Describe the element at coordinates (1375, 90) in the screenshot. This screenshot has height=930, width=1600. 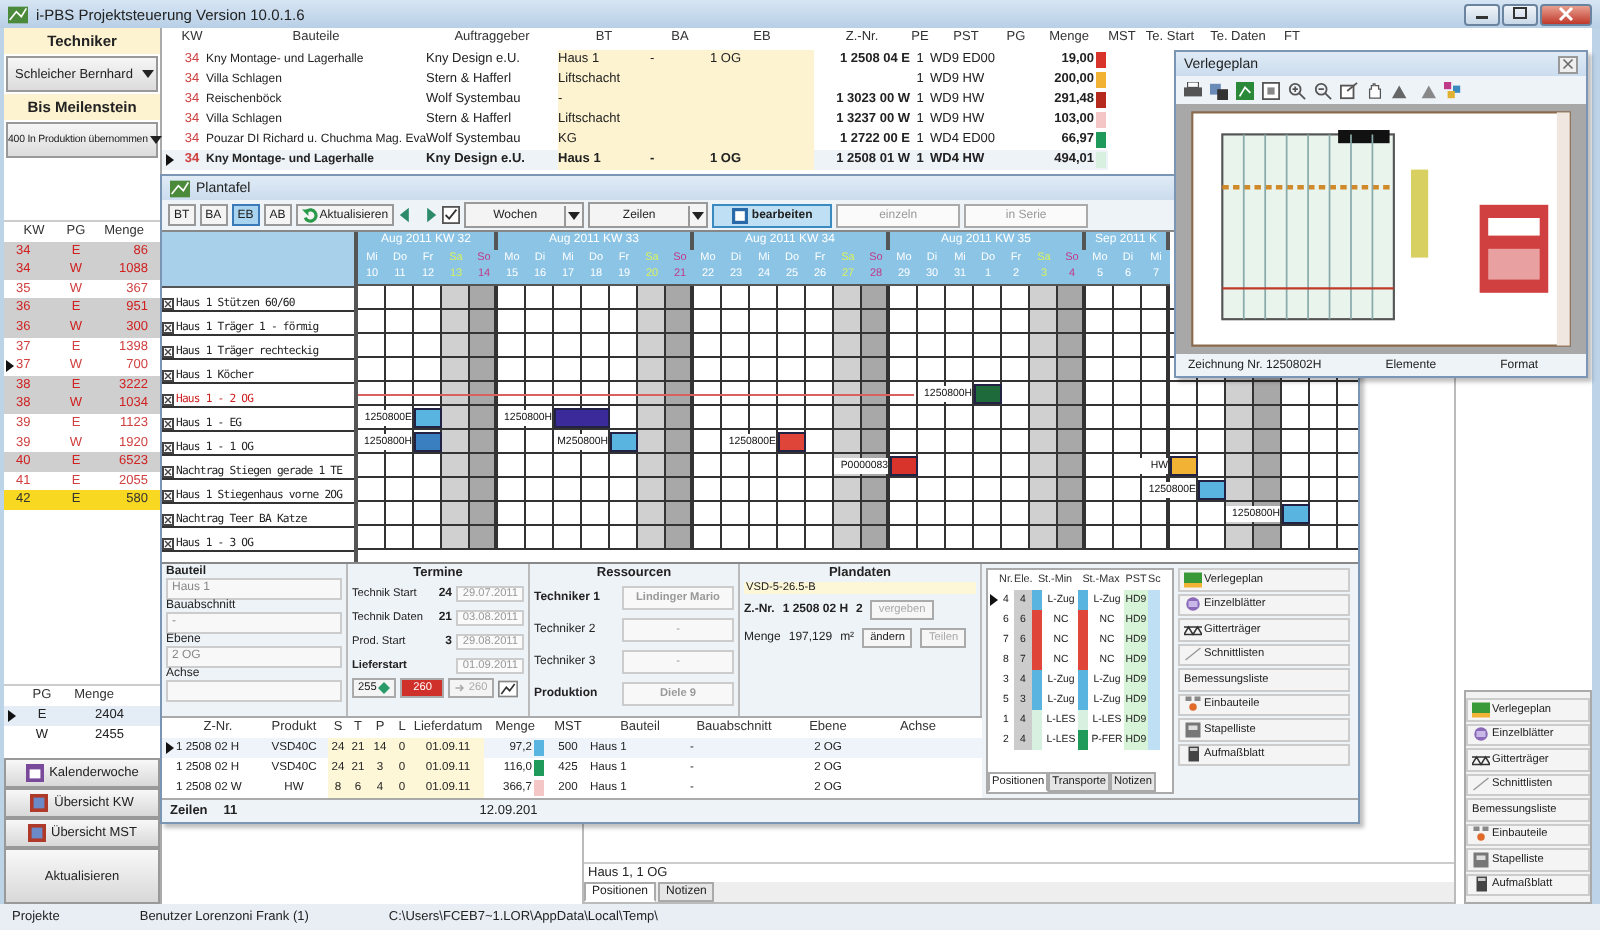
I see `hand-icon` at that location.